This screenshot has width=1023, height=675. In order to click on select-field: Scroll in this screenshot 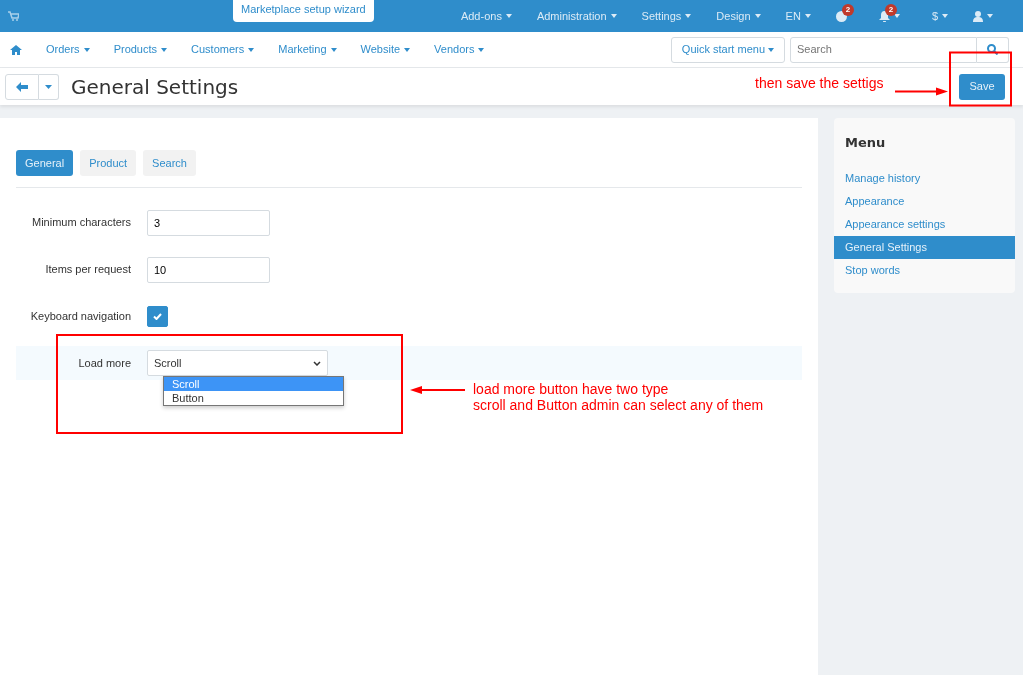, I will do `click(237, 363)`.